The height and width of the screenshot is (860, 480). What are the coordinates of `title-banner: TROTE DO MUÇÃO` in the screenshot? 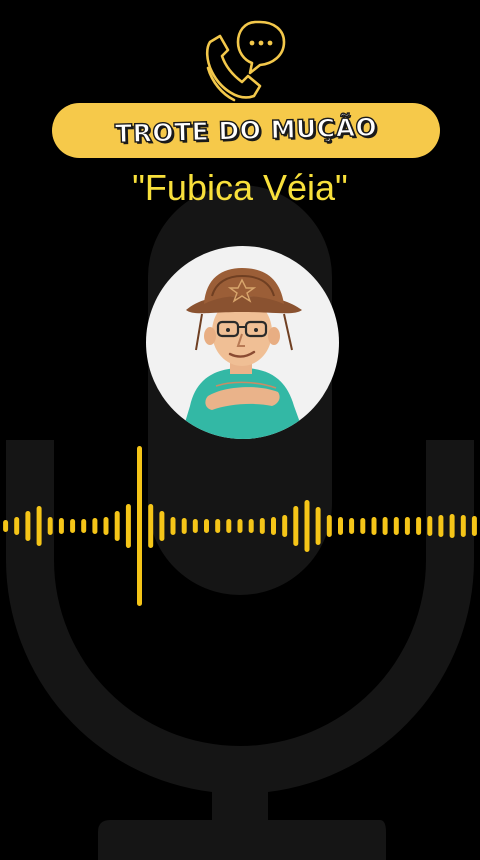 It's located at (246, 130).